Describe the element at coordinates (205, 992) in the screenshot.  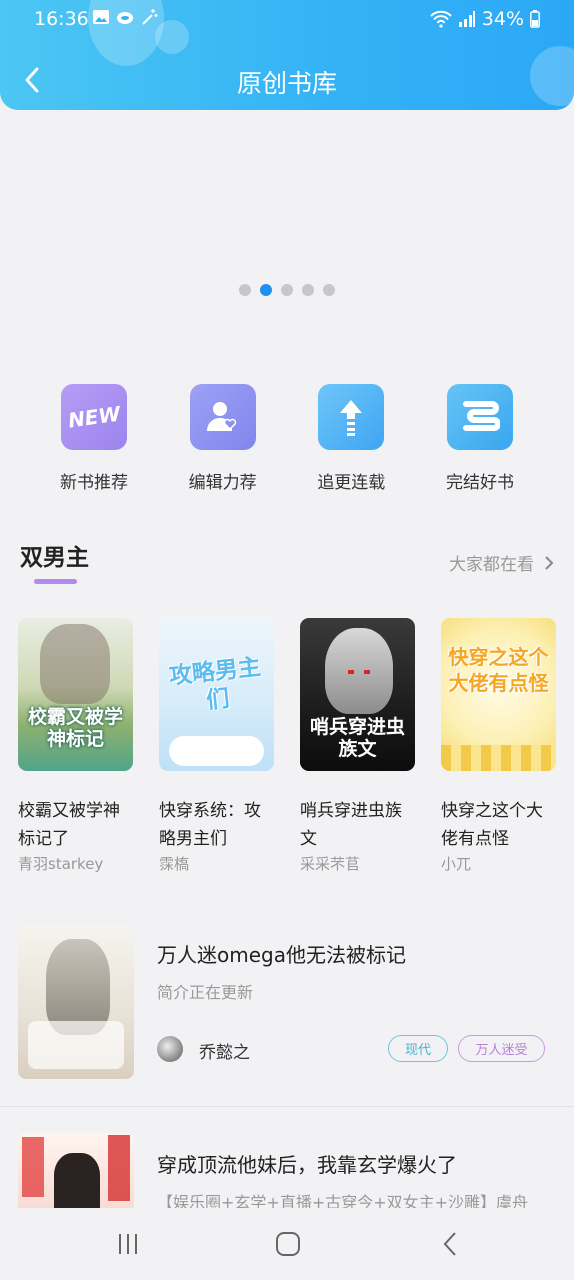
I see `book-desc: 简介正在更新` at that location.